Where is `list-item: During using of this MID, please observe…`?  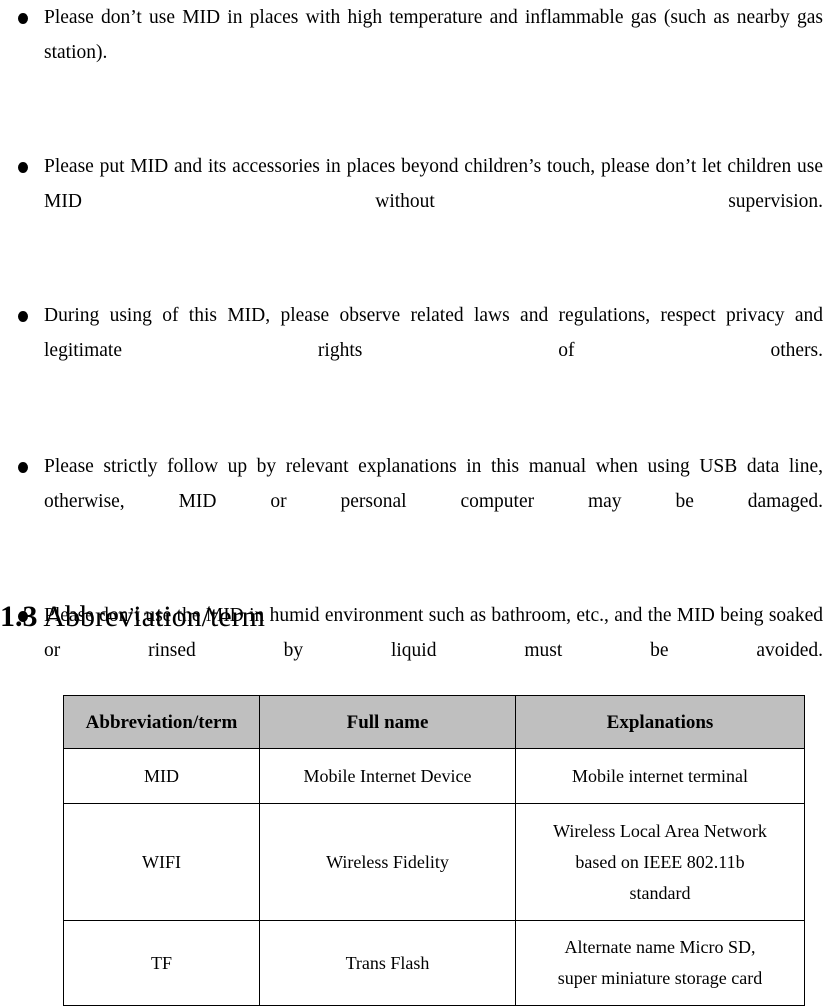
list-item: During using of this MID, please observe… is located at coordinates (412, 350).